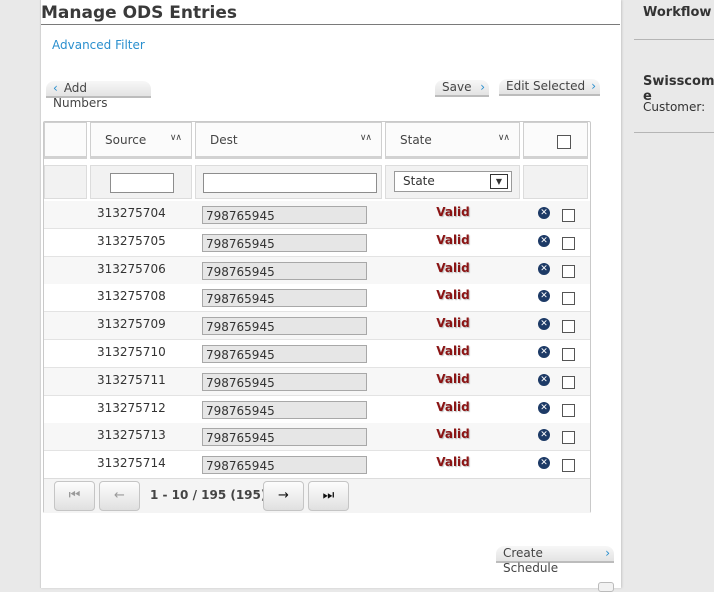 The width and height of the screenshot is (714, 592). I want to click on table-row: 313275713 798765945 Valid ✕, so click(317, 437).